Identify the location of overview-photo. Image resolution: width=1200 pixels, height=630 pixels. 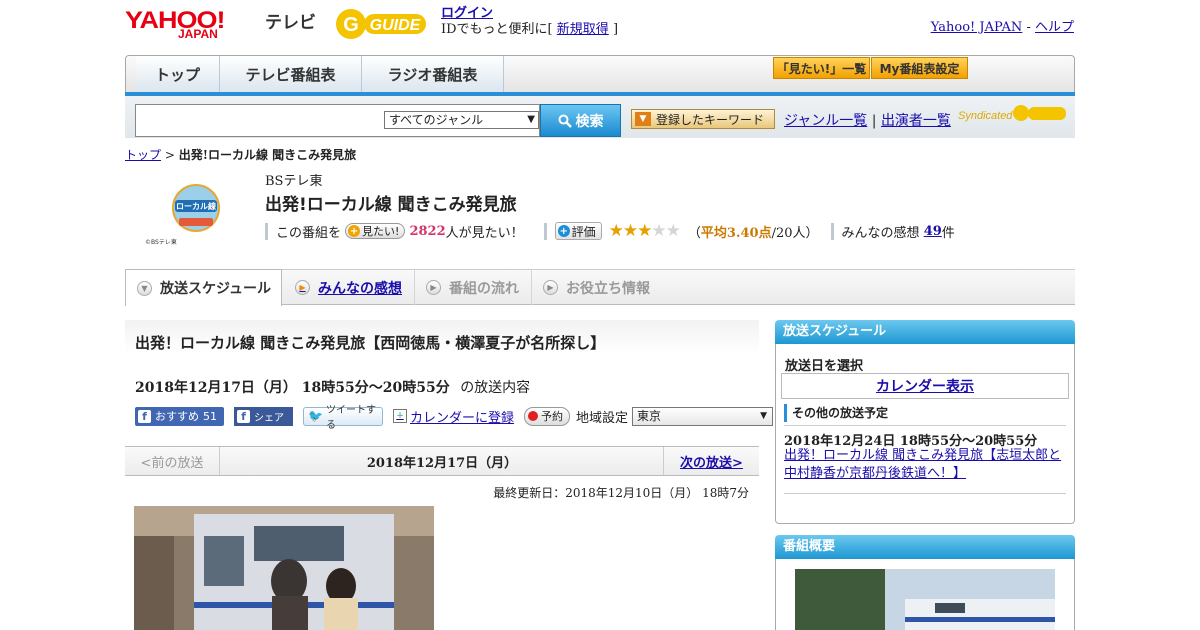
(925, 599).